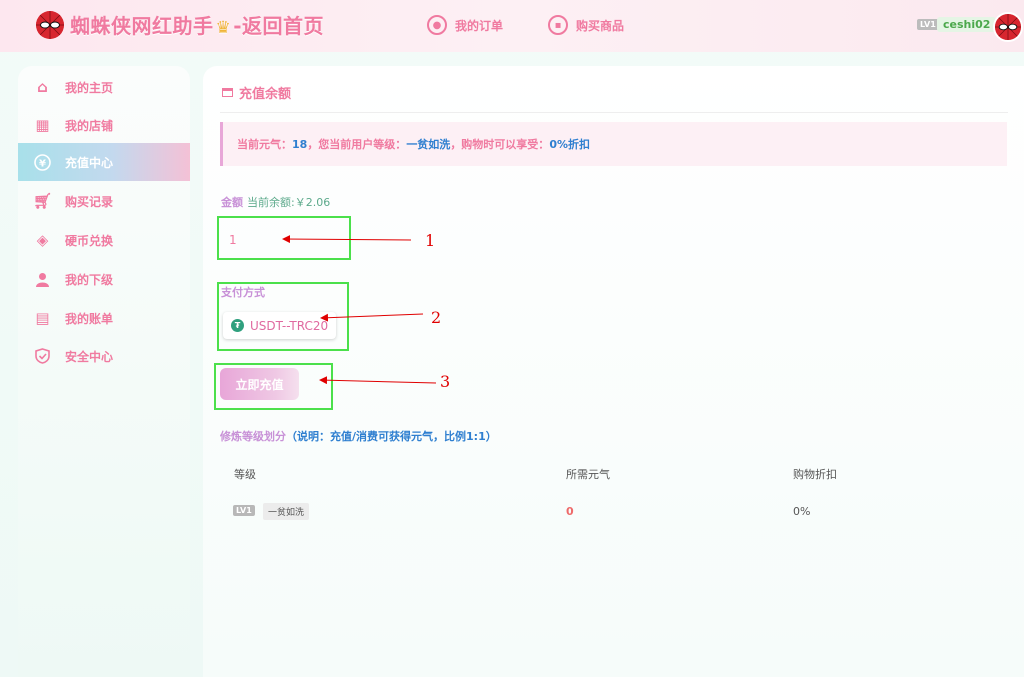 This screenshot has width=1024, height=677. What do you see at coordinates (436, 317) in the screenshot?
I see `annotation-number-2: 2` at bounding box center [436, 317].